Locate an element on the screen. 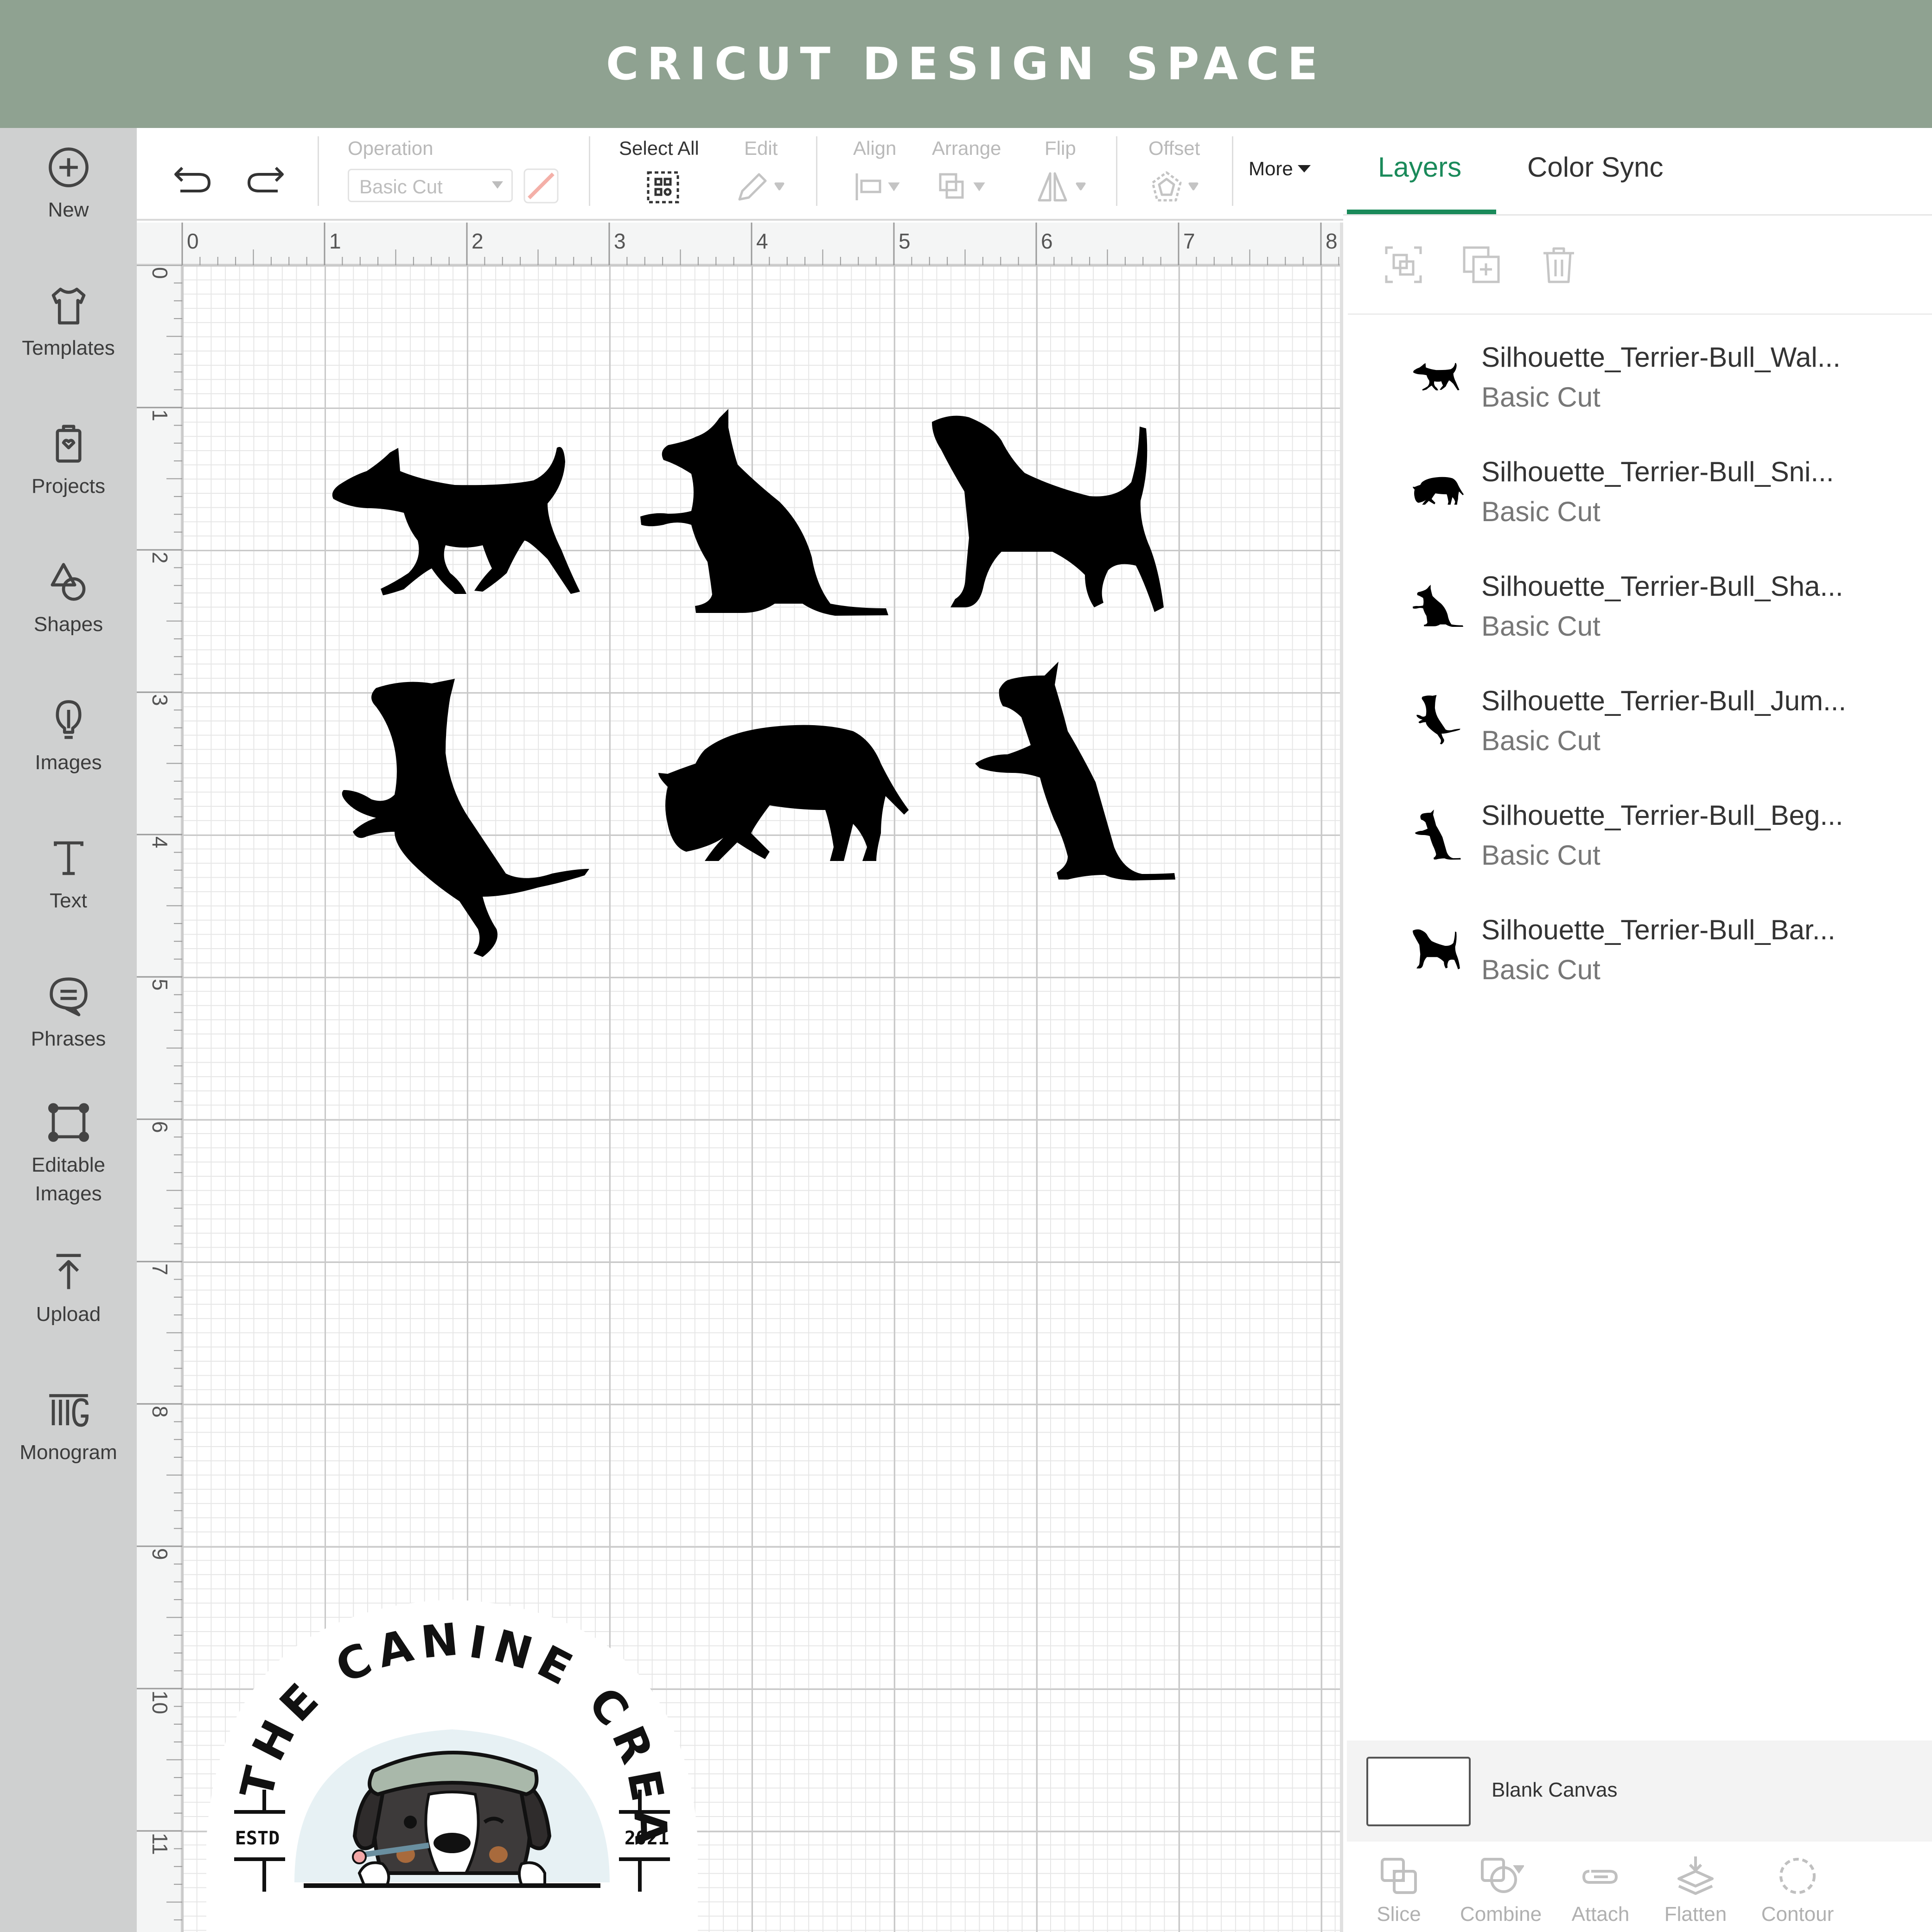 This screenshot has width=1932, height=1932. duplicate-icon is located at coordinates (1481, 265).